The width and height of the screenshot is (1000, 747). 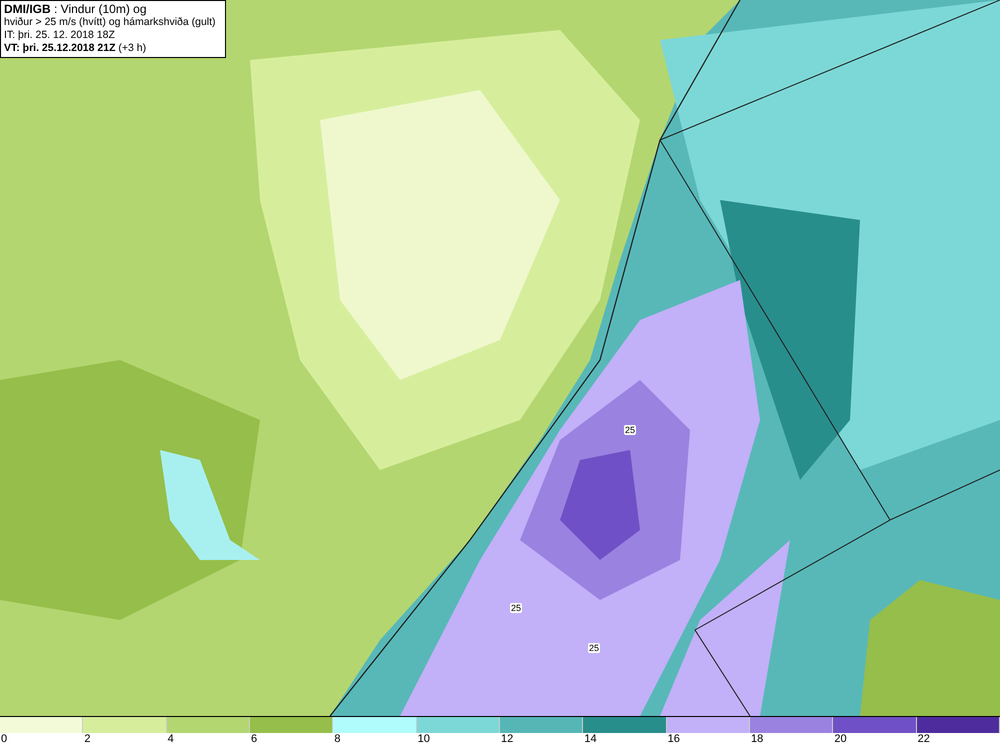 I want to click on legend-label: 10, so click(x=423, y=739).